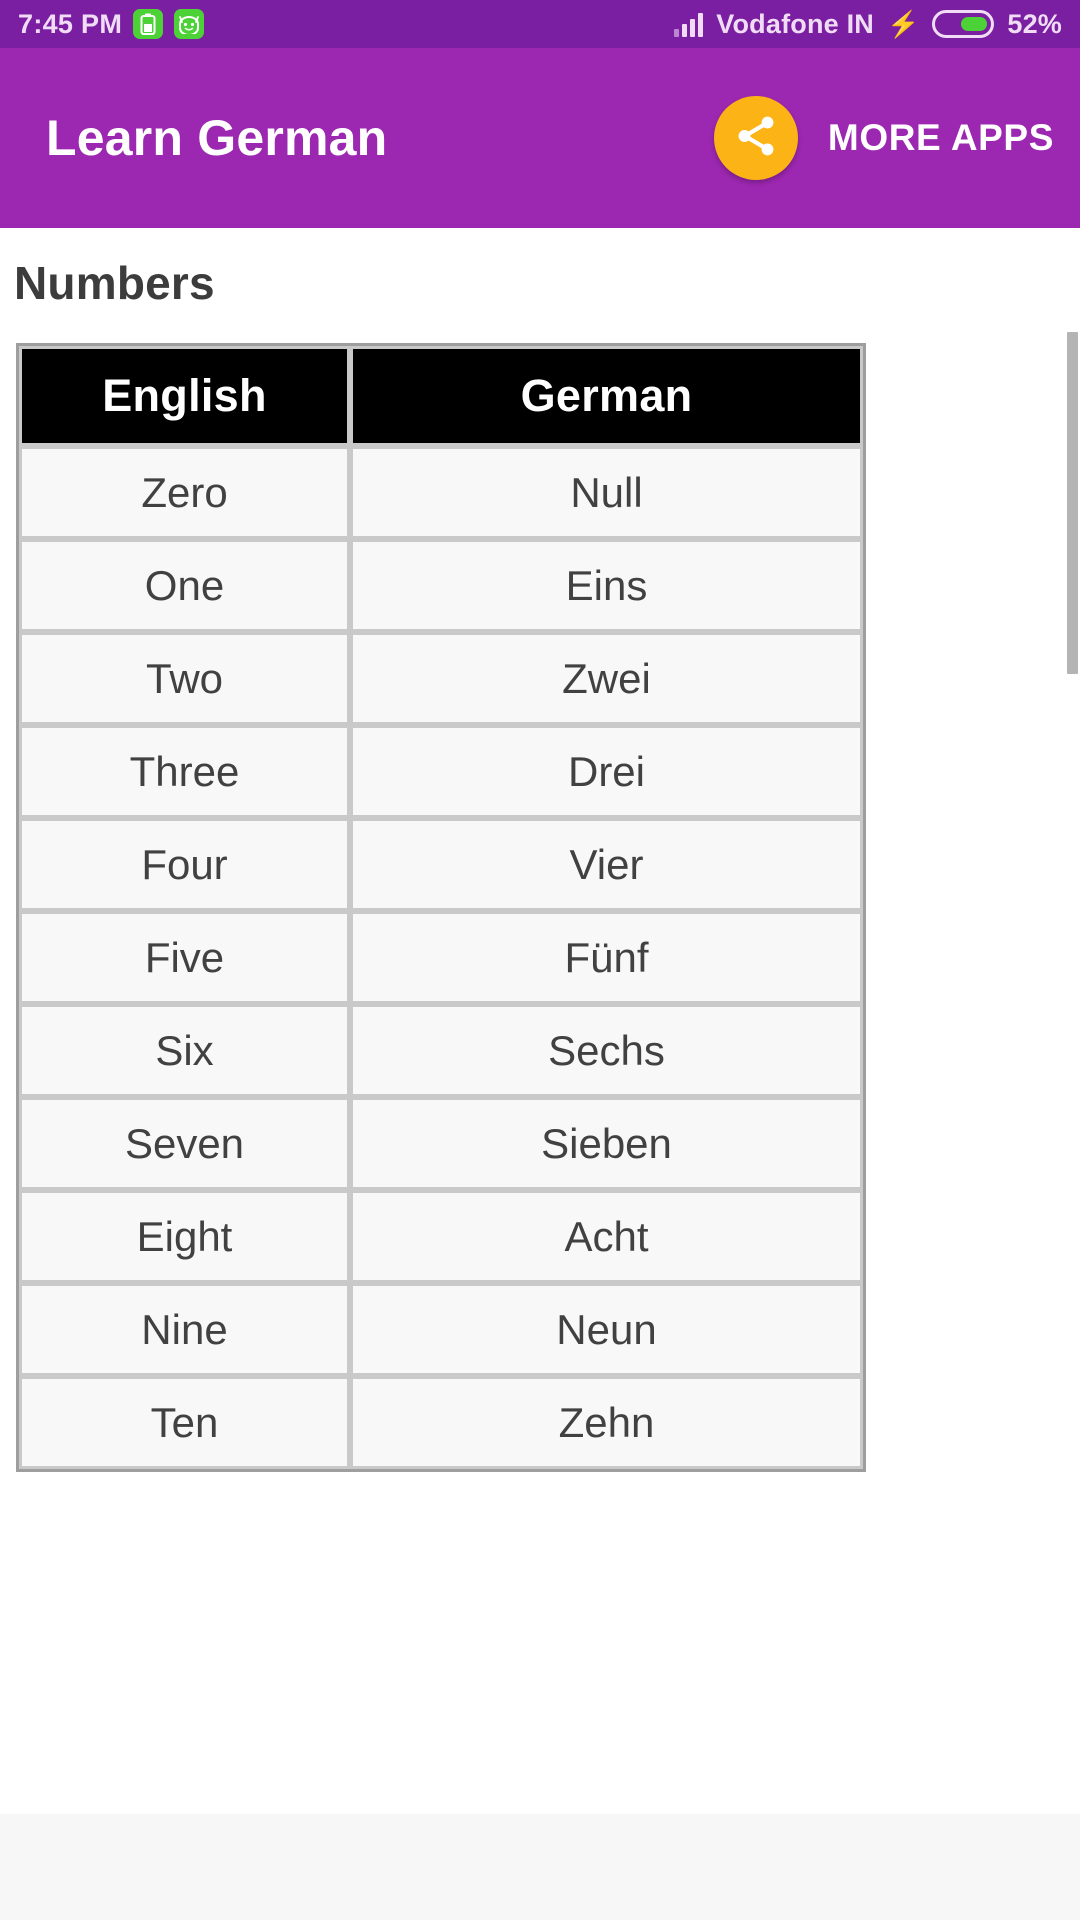 The image size is (1080, 1920). Describe the element at coordinates (114, 283) in the screenshot. I see `page-title: Numbers` at that location.